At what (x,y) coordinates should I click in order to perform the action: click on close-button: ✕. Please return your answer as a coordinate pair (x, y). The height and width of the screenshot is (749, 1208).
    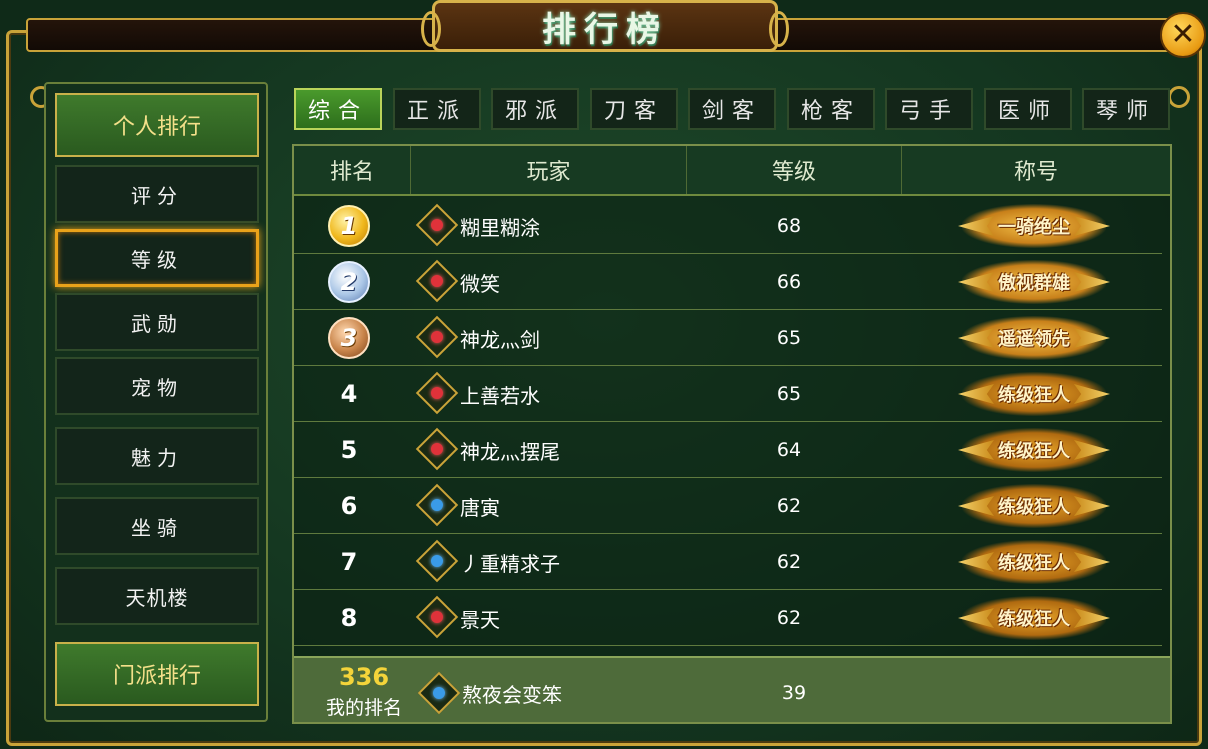
    Looking at the image, I should click on (1183, 35).